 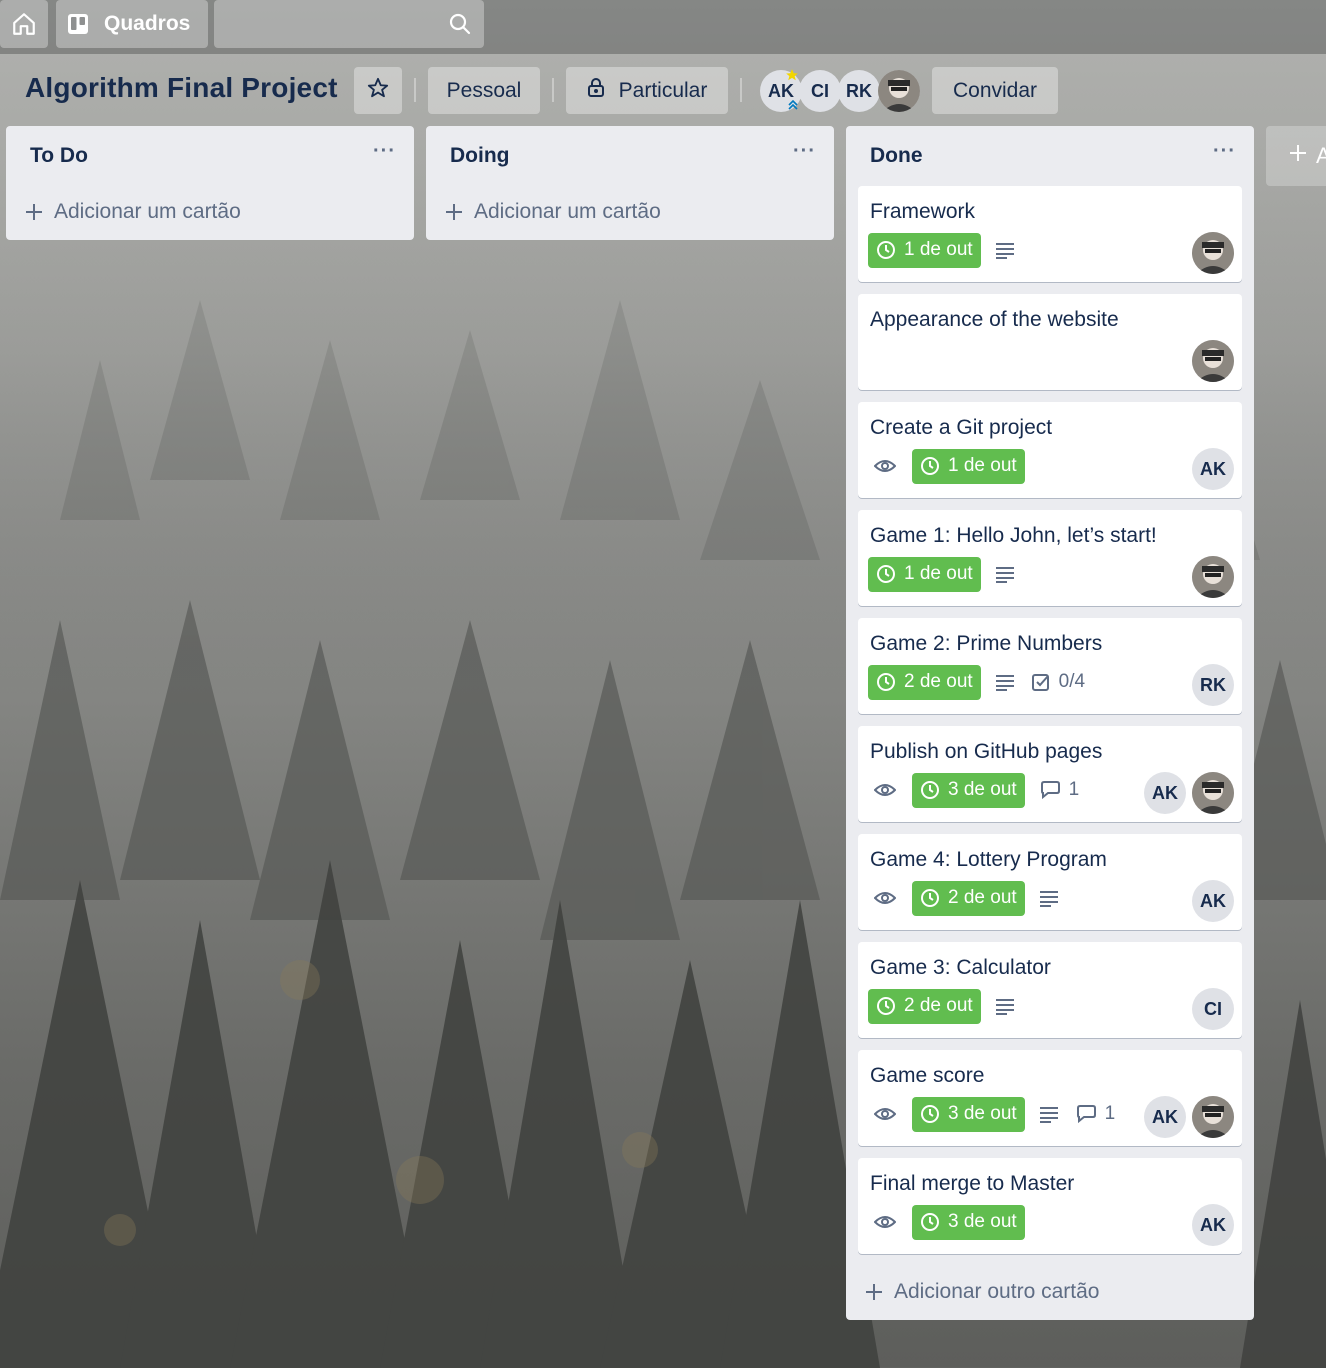 What do you see at coordinates (349, 24) in the screenshot?
I see `search-input` at bounding box center [349, 24].